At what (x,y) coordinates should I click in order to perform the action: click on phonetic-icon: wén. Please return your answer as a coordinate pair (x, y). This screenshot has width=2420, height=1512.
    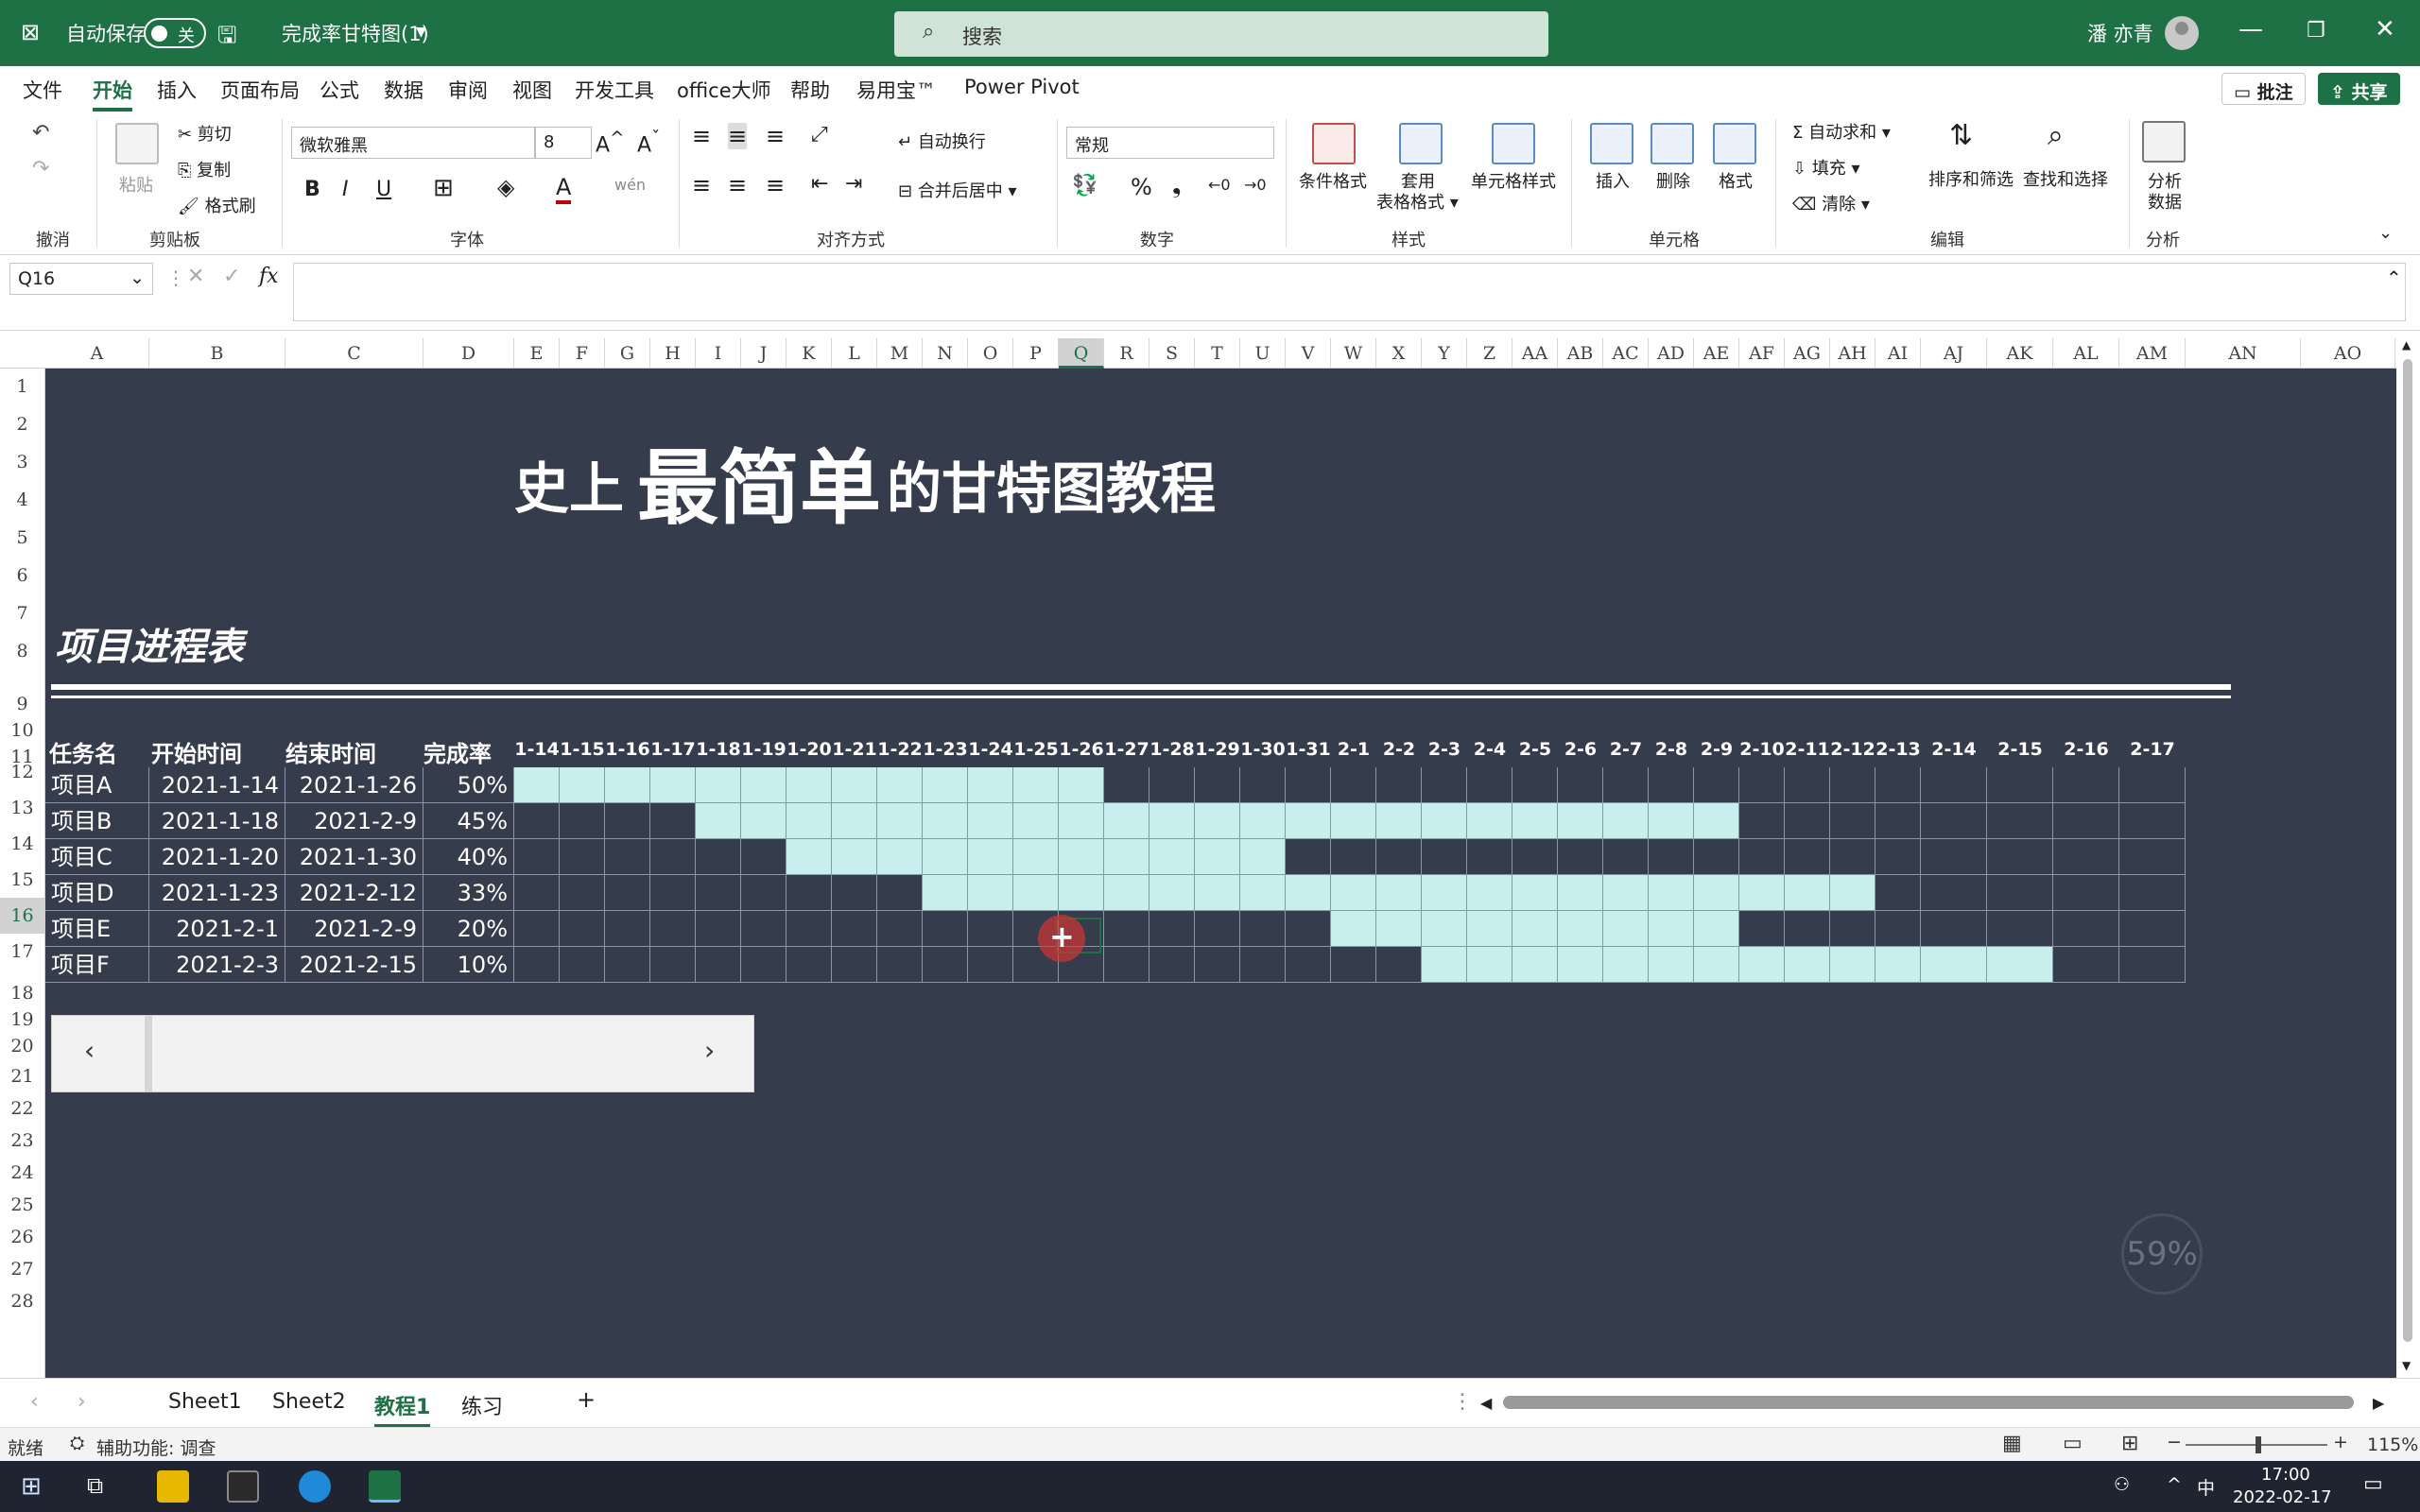
    Looking at the image, I should click on (630, 185).